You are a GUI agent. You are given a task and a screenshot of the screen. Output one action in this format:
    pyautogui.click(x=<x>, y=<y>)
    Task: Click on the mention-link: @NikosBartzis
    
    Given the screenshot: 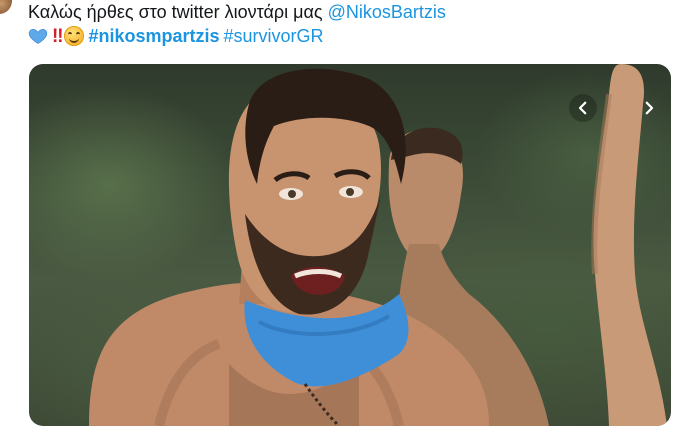 What is the action you would take?
    pyautogui.click(x=387, y=12)
    